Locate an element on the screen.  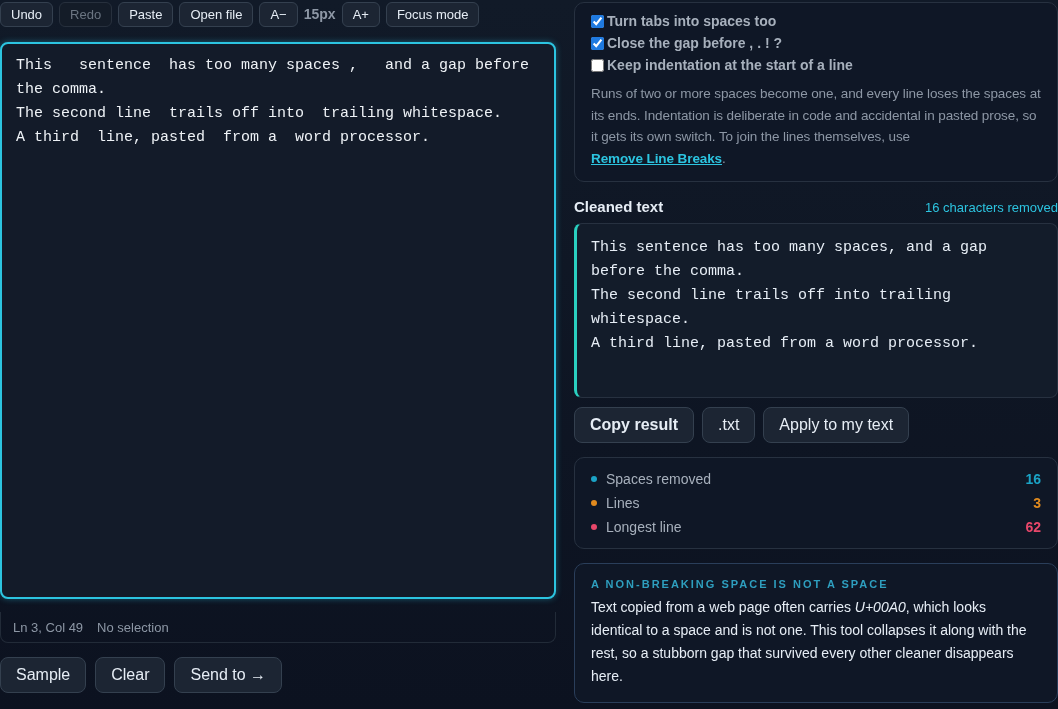
checkbox-label: Turn tabs into spaces too is located at coordinates (692, 21).